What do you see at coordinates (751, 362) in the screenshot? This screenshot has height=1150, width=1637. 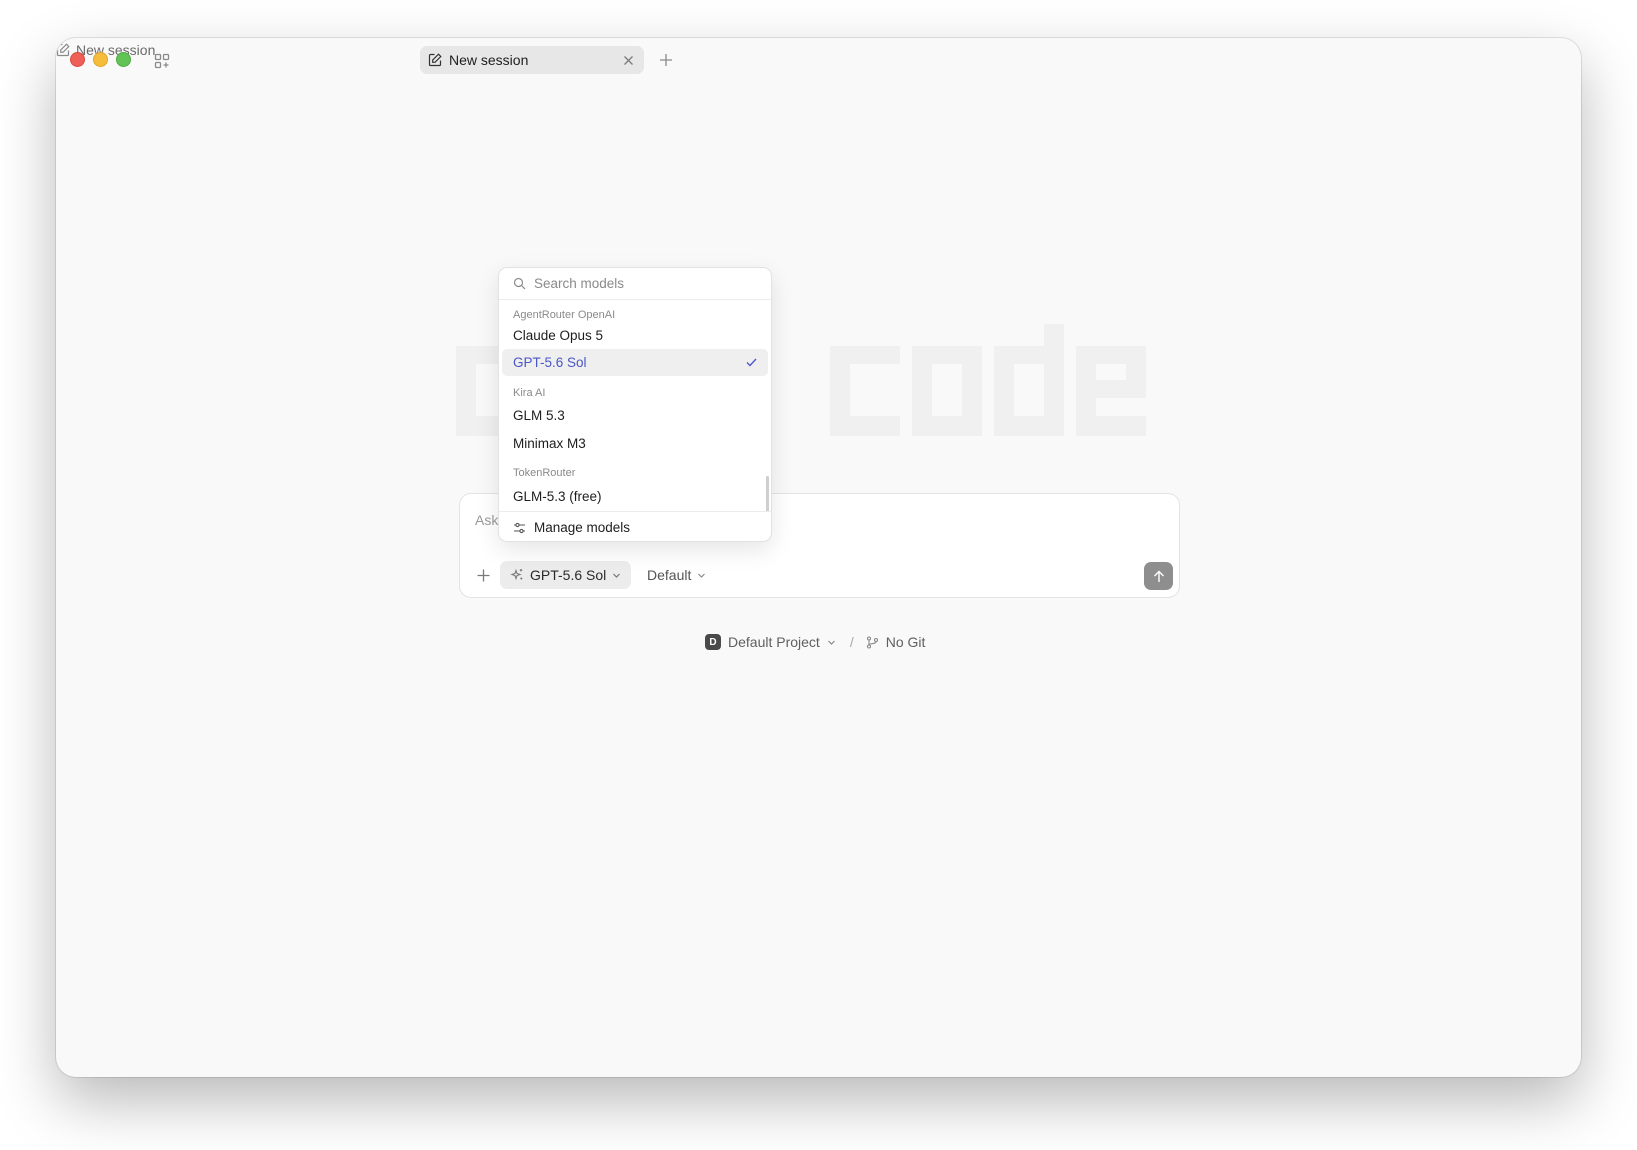 I see `checkmark-icon` at bounding box center [751, 362].